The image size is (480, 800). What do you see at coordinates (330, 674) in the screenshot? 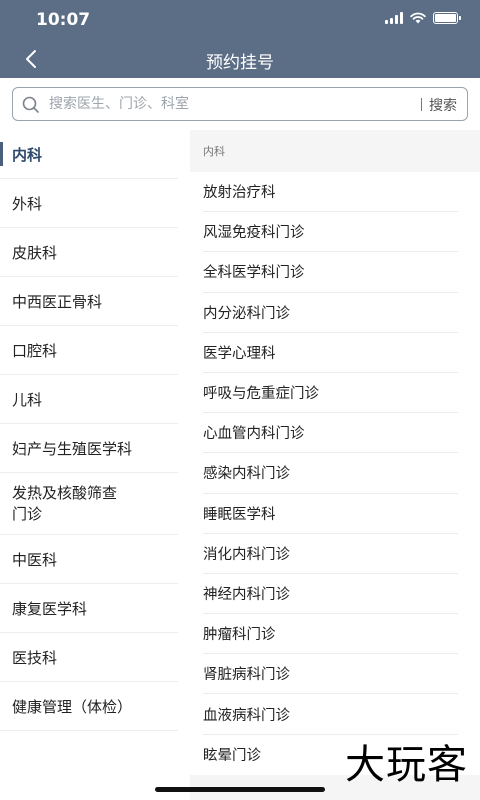
I see `list-item: 肾脏病科门诊` at bounding box center [330, 674].